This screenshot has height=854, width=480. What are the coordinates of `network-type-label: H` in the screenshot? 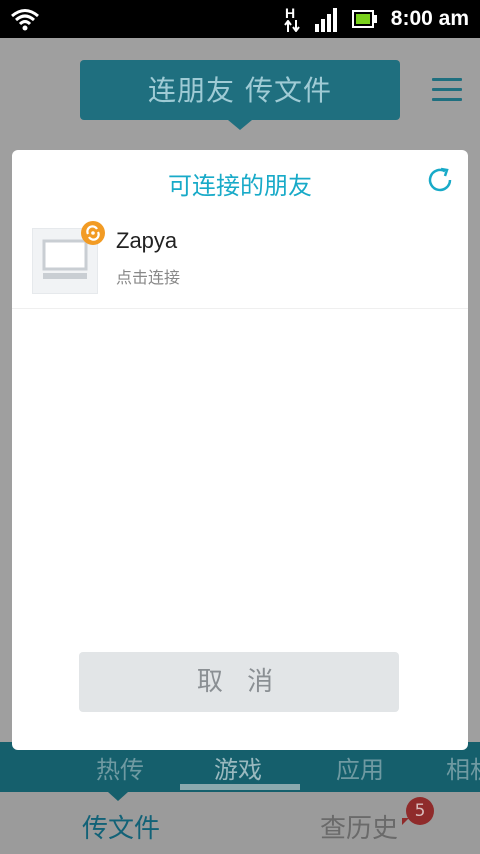 It's located at (290, 13).